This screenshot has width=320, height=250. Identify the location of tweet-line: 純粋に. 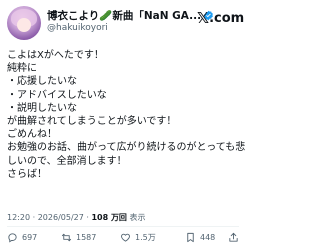
(22, 69).